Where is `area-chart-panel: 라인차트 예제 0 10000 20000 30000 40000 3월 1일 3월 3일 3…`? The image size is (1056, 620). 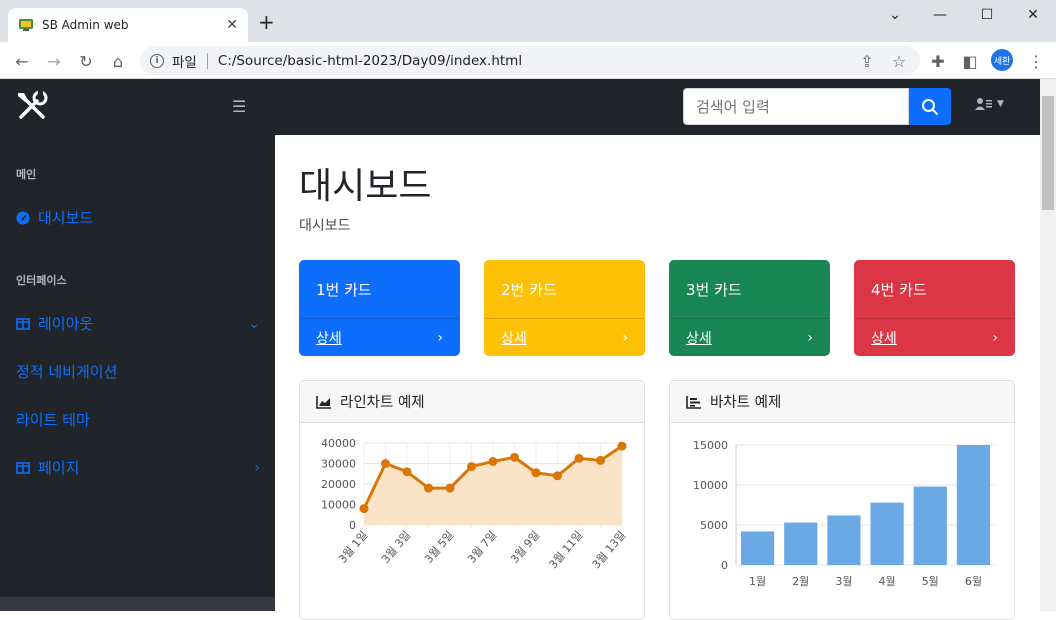 area-chart-panel: 라인차트 예제 0 10000 20000 30000 40000 3월 1일 3월 3일 3… is located at coordinates (472, 500).